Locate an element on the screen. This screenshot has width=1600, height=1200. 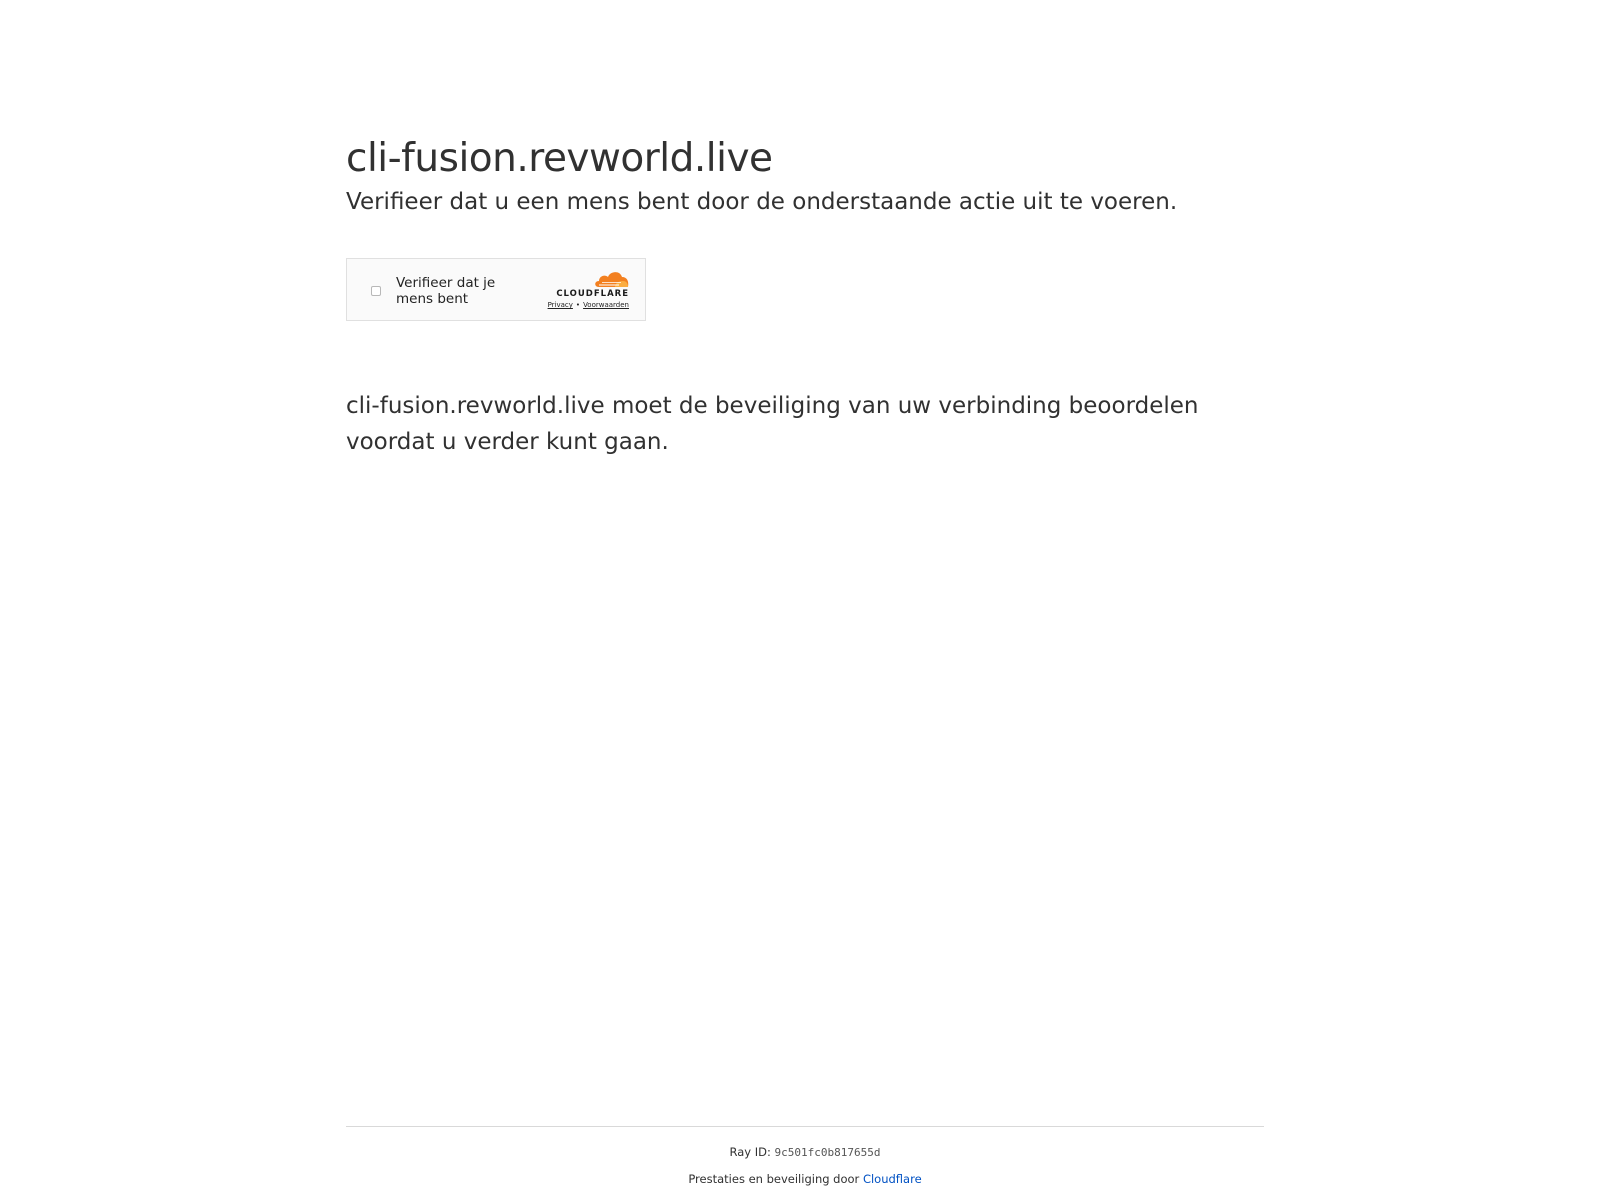
ray-id-label: Ray ID: is located at coordinates (750, 1152).